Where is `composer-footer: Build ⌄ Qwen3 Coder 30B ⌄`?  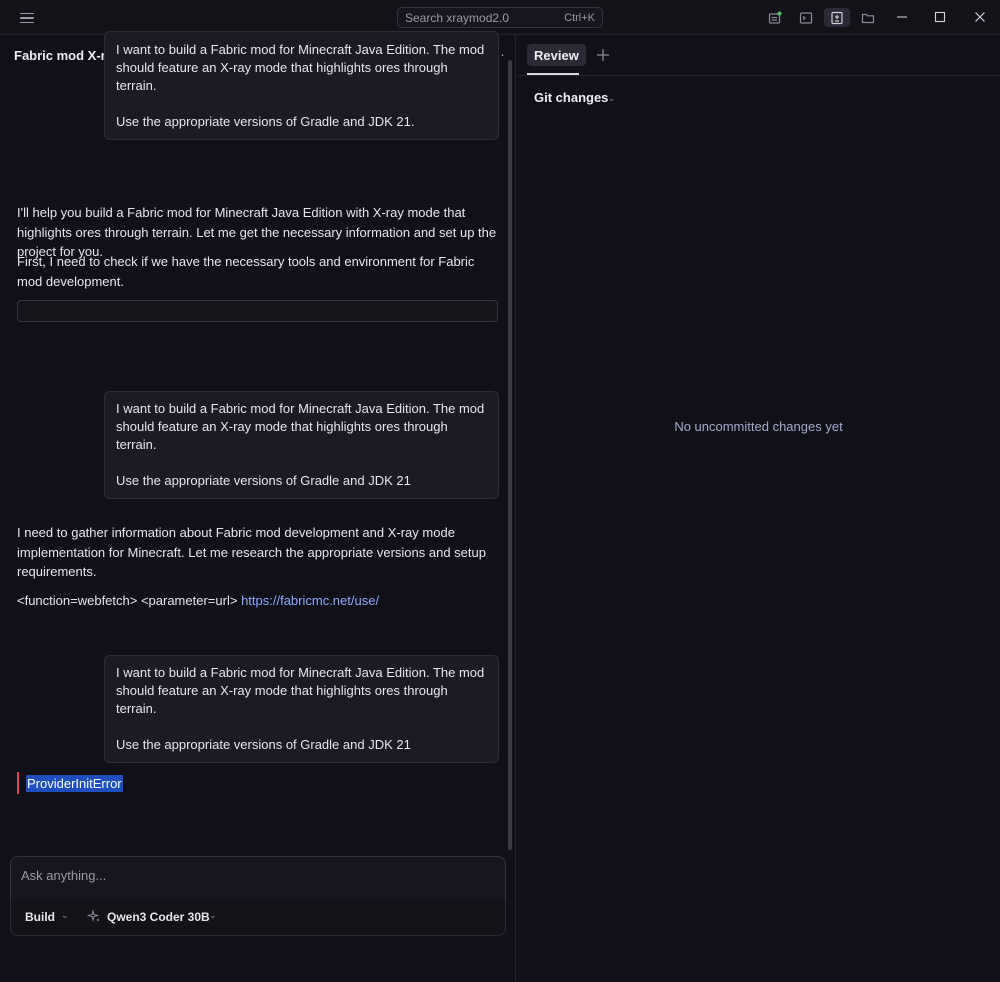
composer-footer: Build ⌄ Qwen3 Coder 30B ⌄ is located at coordinates (258, 917).